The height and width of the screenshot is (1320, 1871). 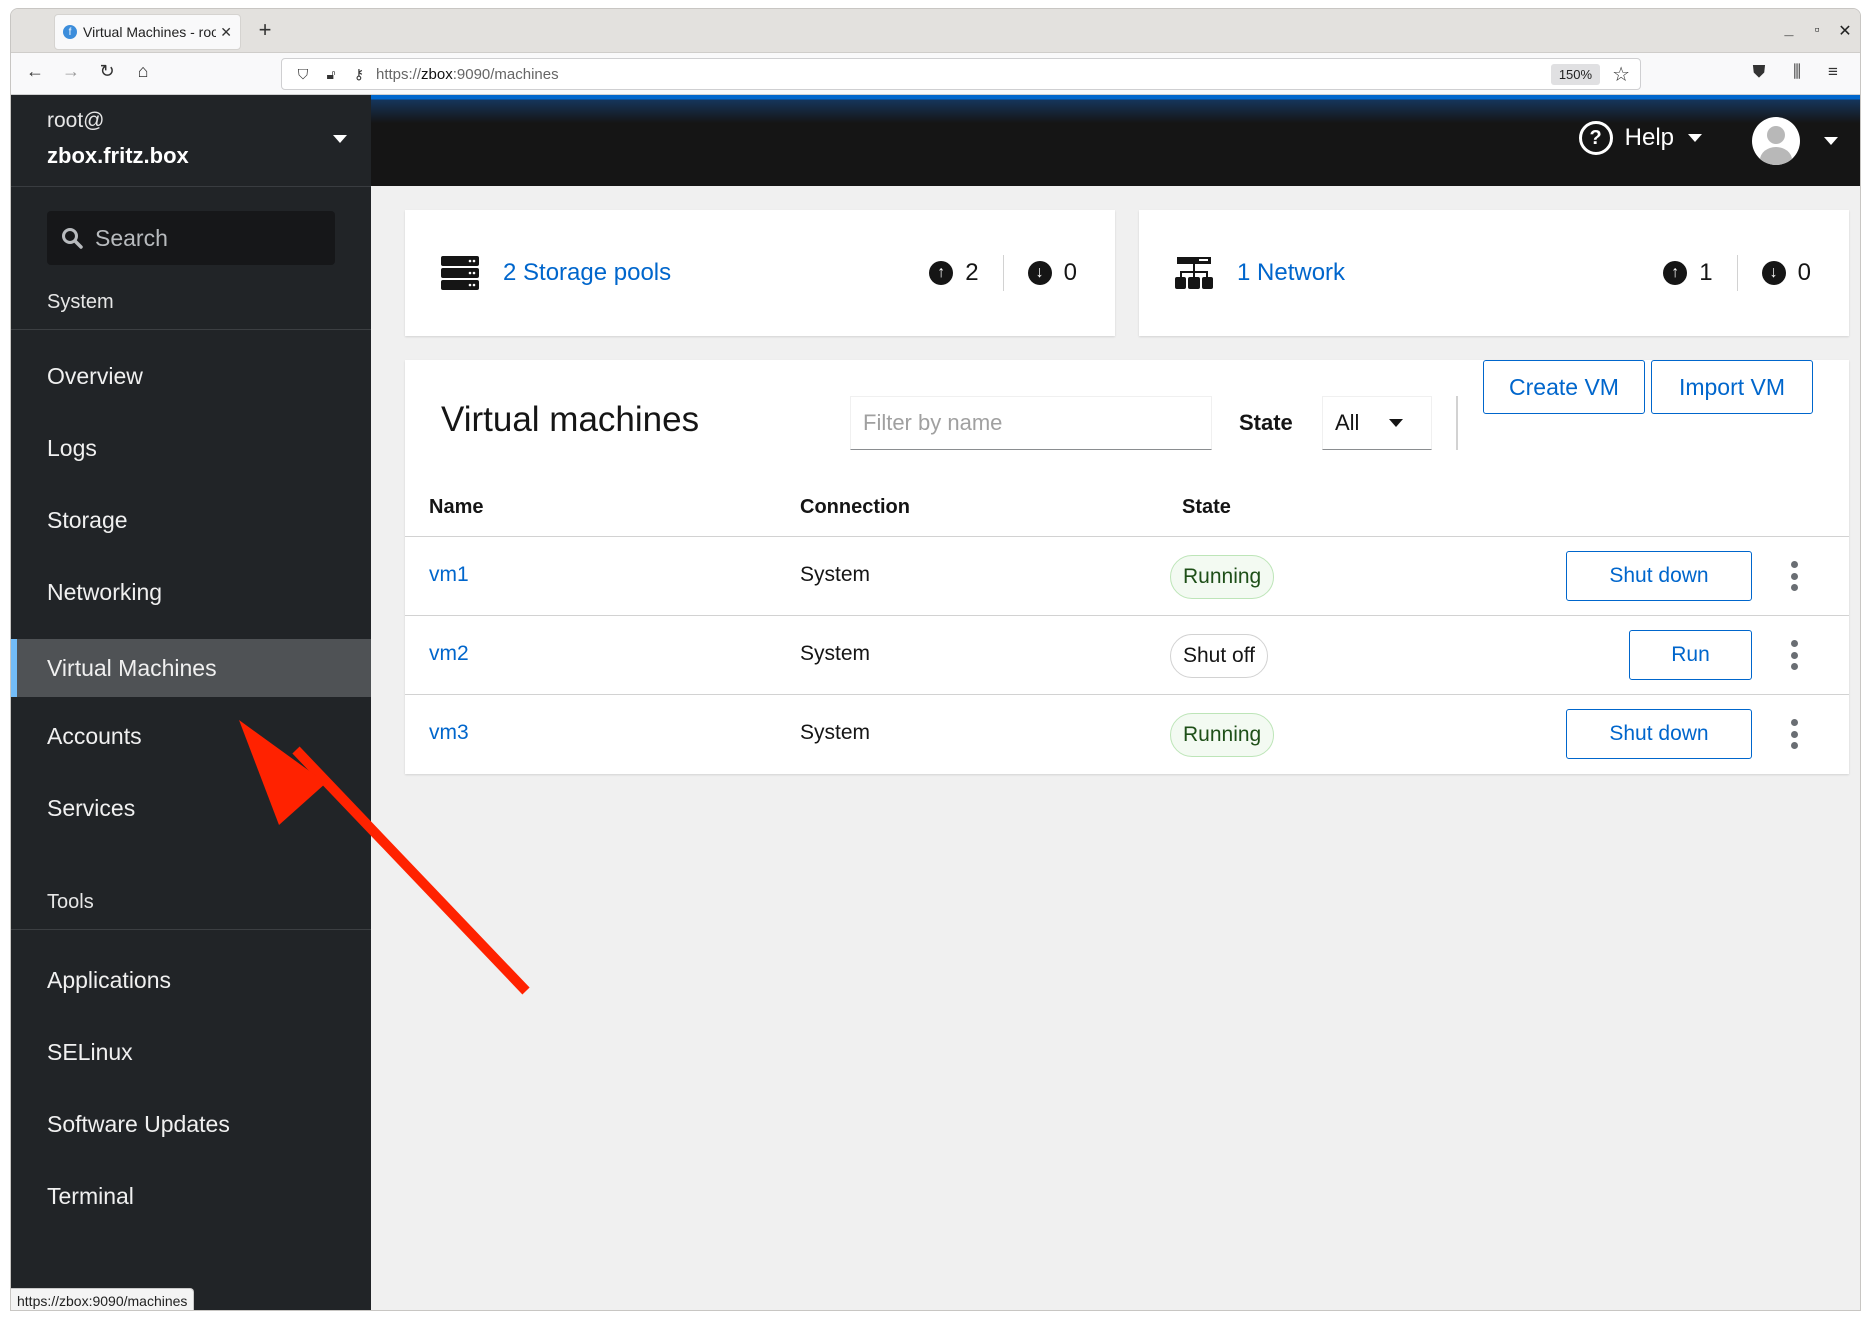 I want to click on sidebar-item-logs: Logs, so click(x=191, y=448).